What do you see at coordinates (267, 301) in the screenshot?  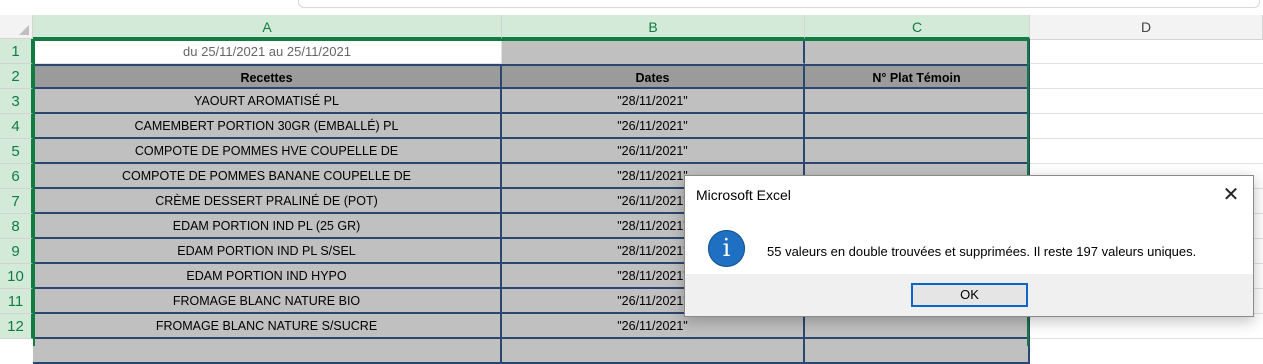 I see `recette-cell: FROMAGE BLANC NATURE BIO` at bounding box center [267, 301].